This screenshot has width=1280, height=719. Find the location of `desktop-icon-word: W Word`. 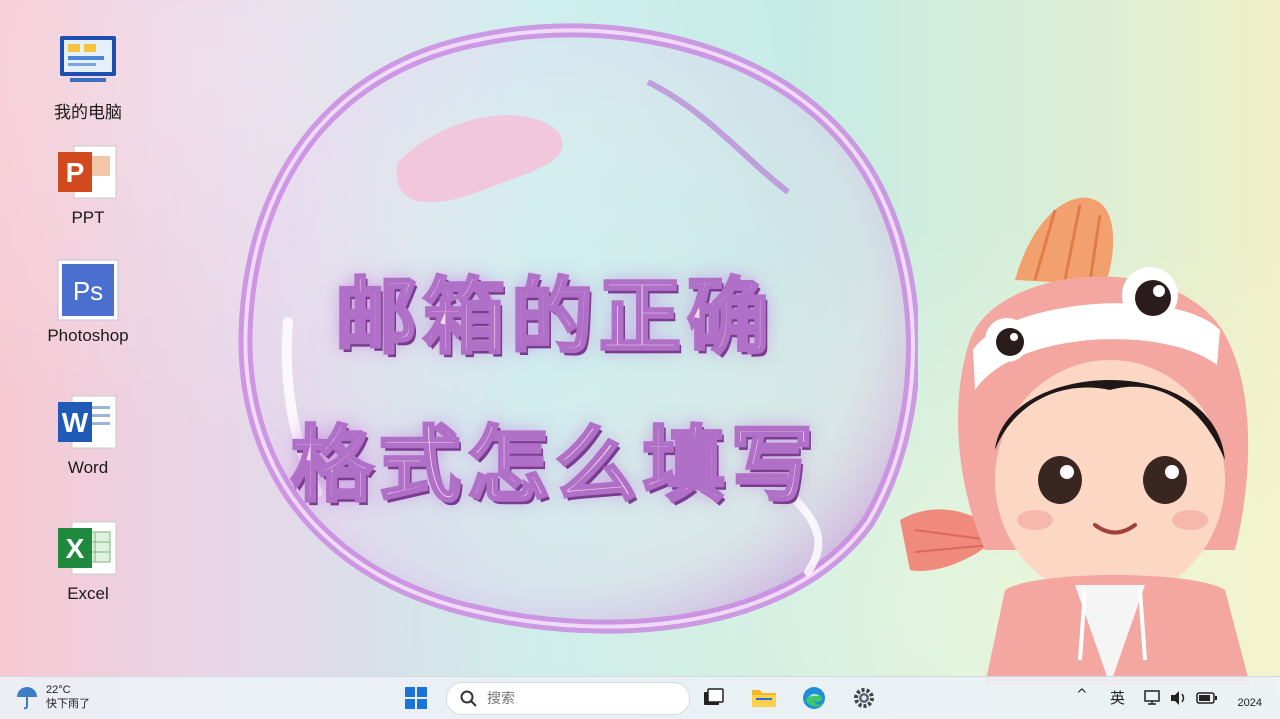

desktop-icon-word: W Word is located at coordinates (88, 434).